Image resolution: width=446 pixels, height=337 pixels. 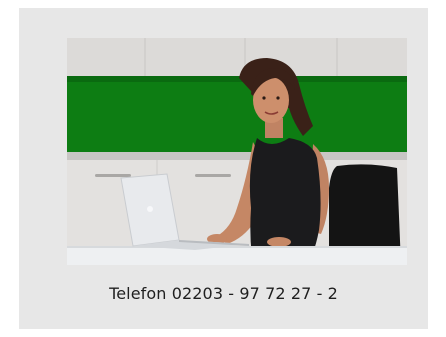 I want to click on desk, so click(x=237, y=255).